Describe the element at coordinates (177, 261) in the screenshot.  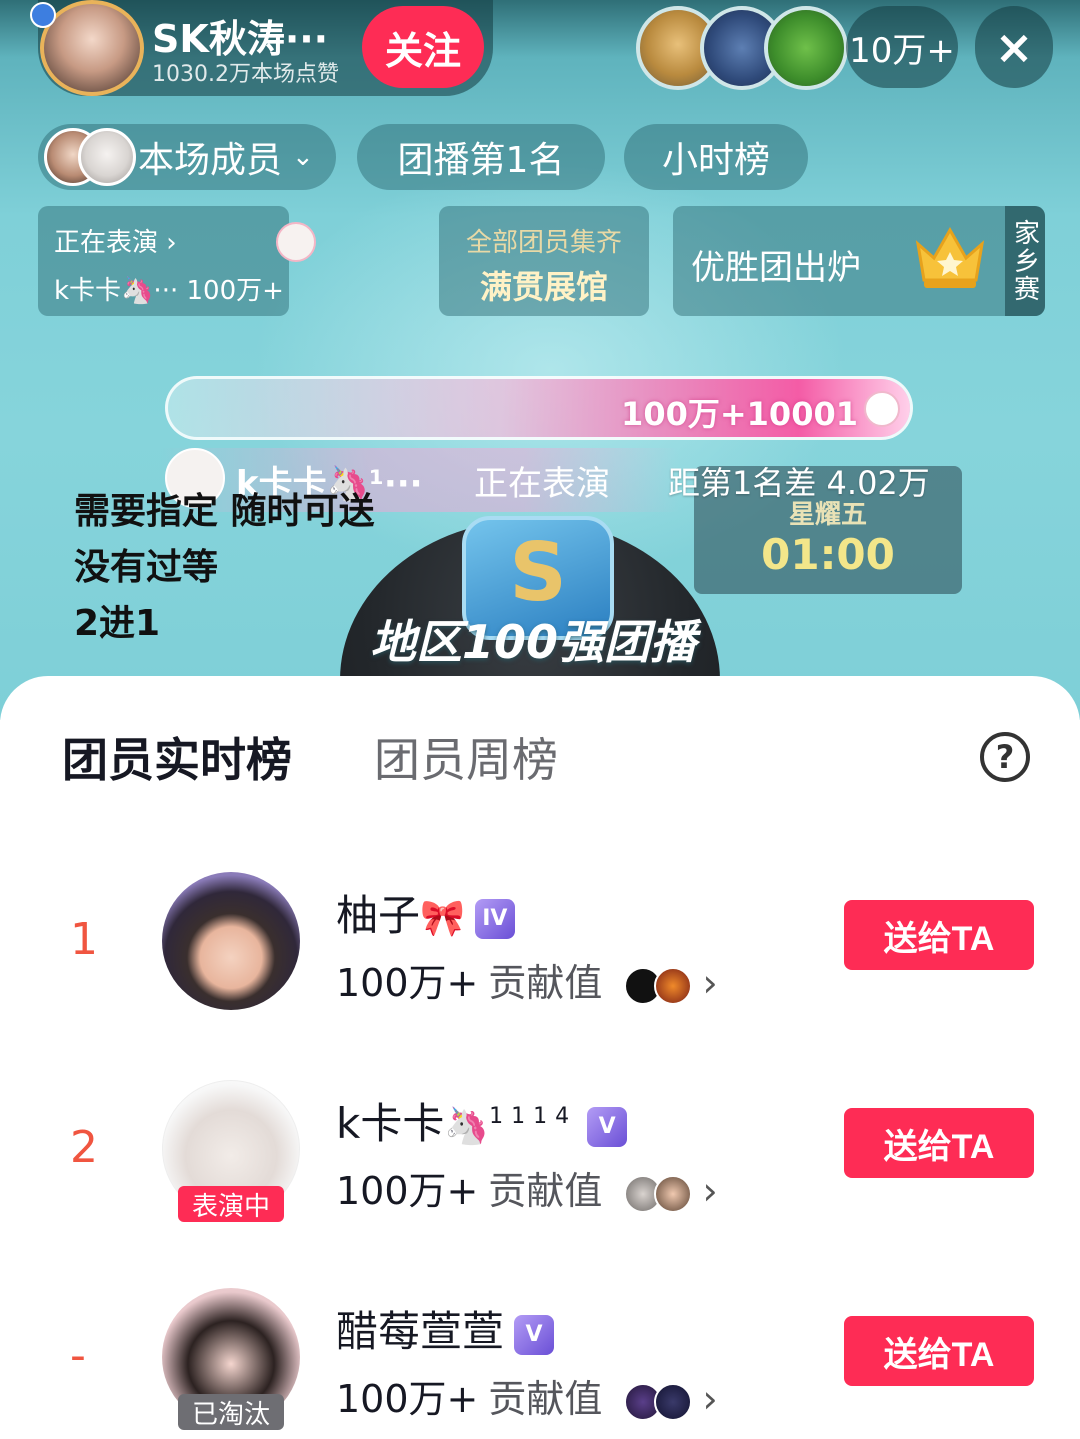
I see `now-performing-card: 正在表演 › k卡卡🦄··· 100万+` at that location.